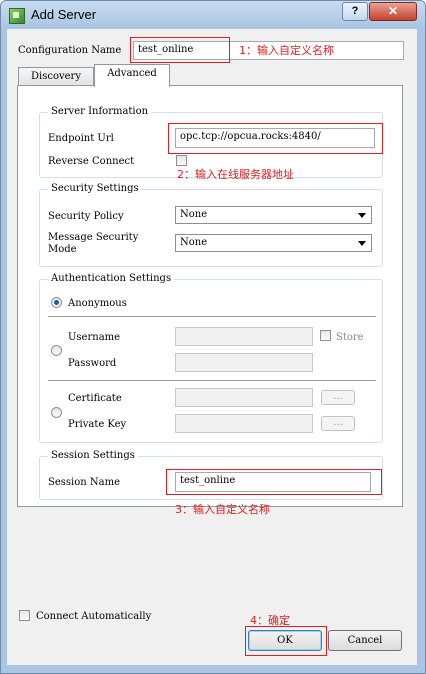 Image resolution: width=426 pixels, height=674 pixels. Describe the element at coordinates (194, 214) in the screenshot. I see `security-policy-value: None` at that location.